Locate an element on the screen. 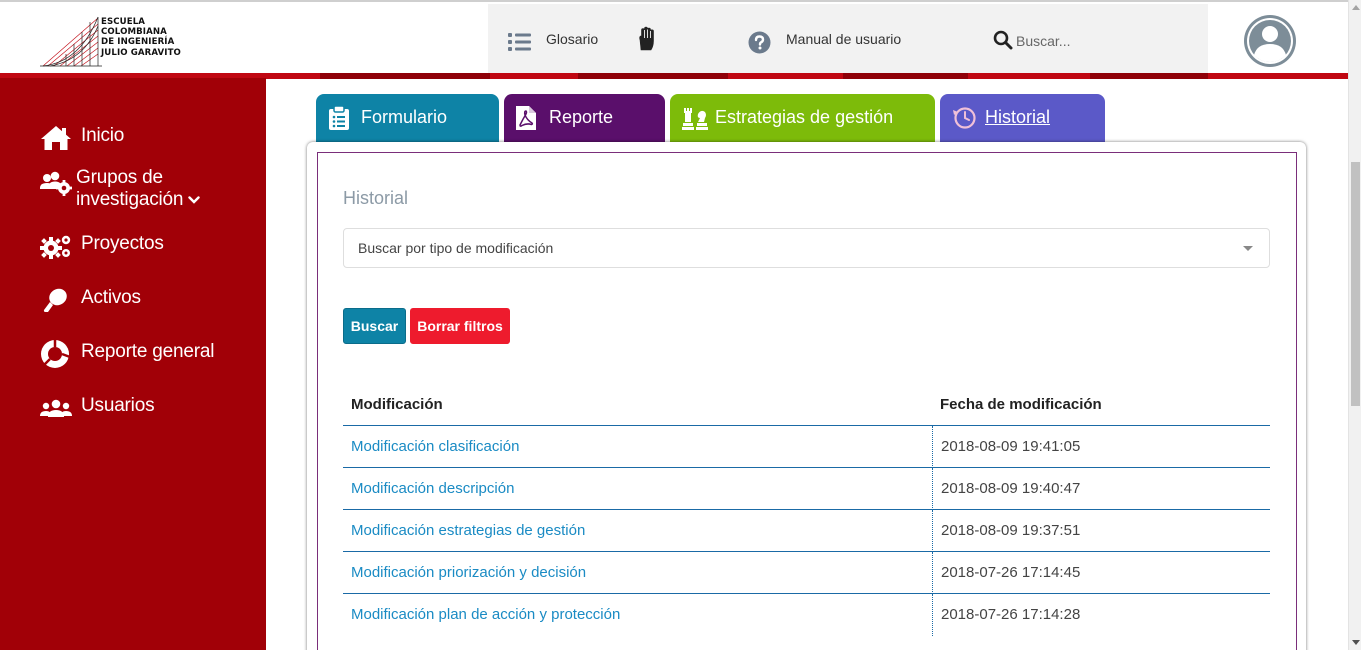  sidebar-item-activos: Activos is located at coordinates (90, 300).